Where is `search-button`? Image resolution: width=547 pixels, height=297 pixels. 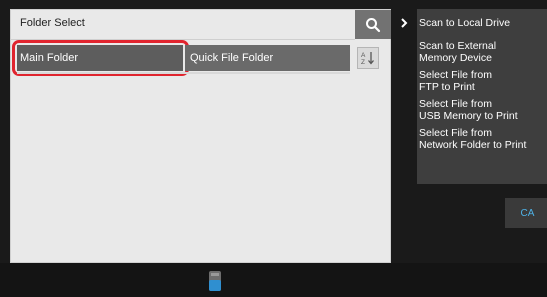
search-button is located at coordinates (373, 24).